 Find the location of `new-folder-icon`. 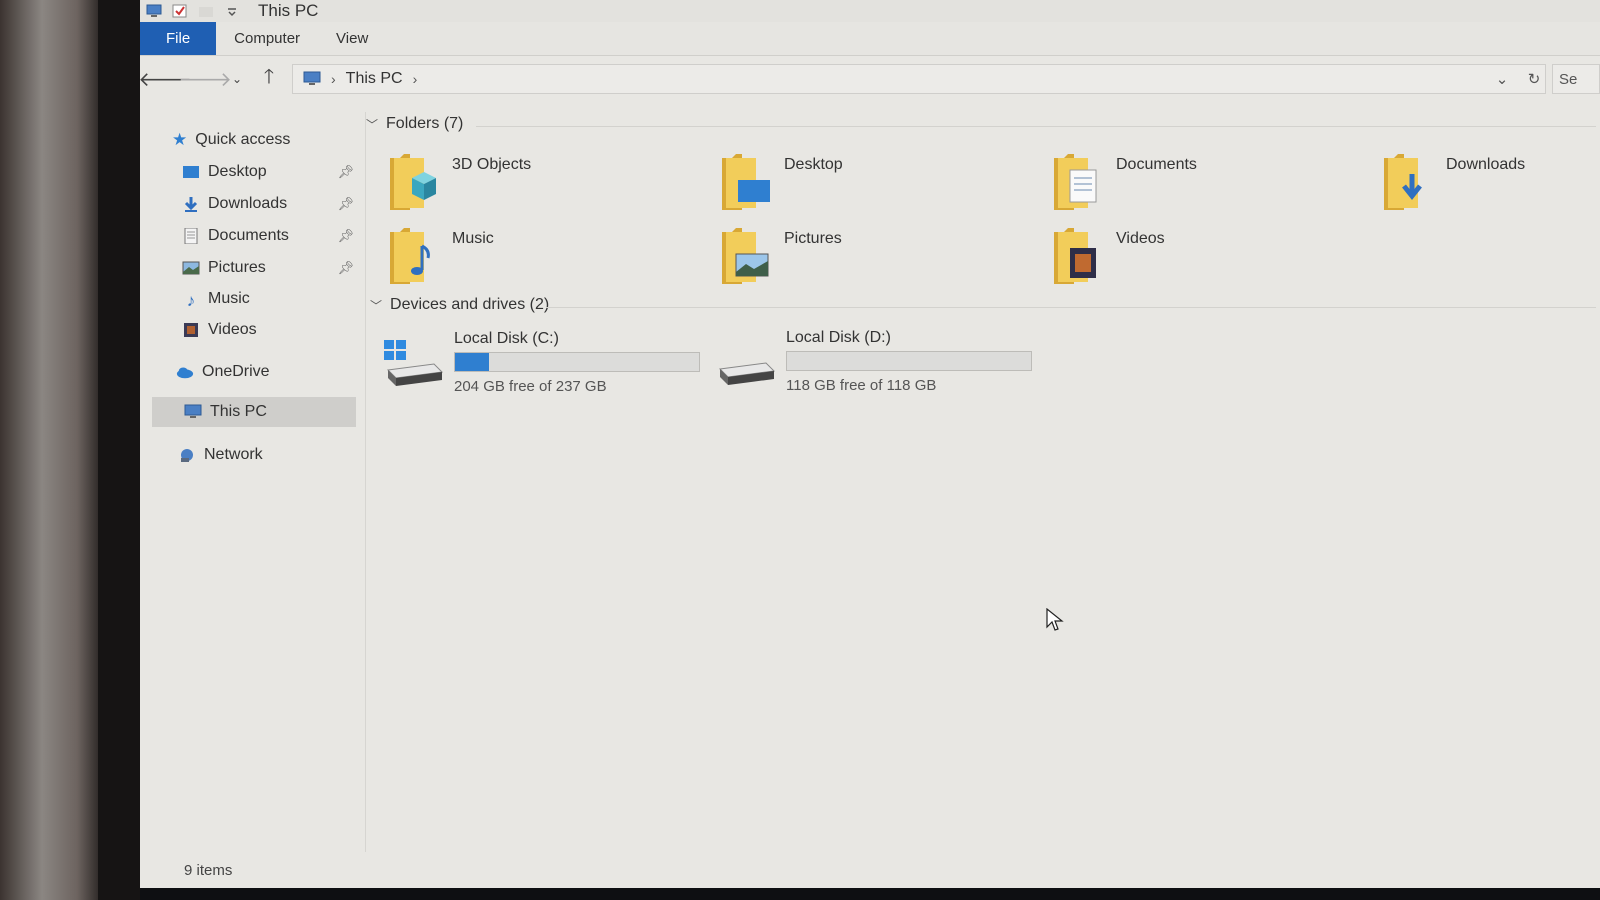

new-folder-icon is located at coordinates (206, 11).